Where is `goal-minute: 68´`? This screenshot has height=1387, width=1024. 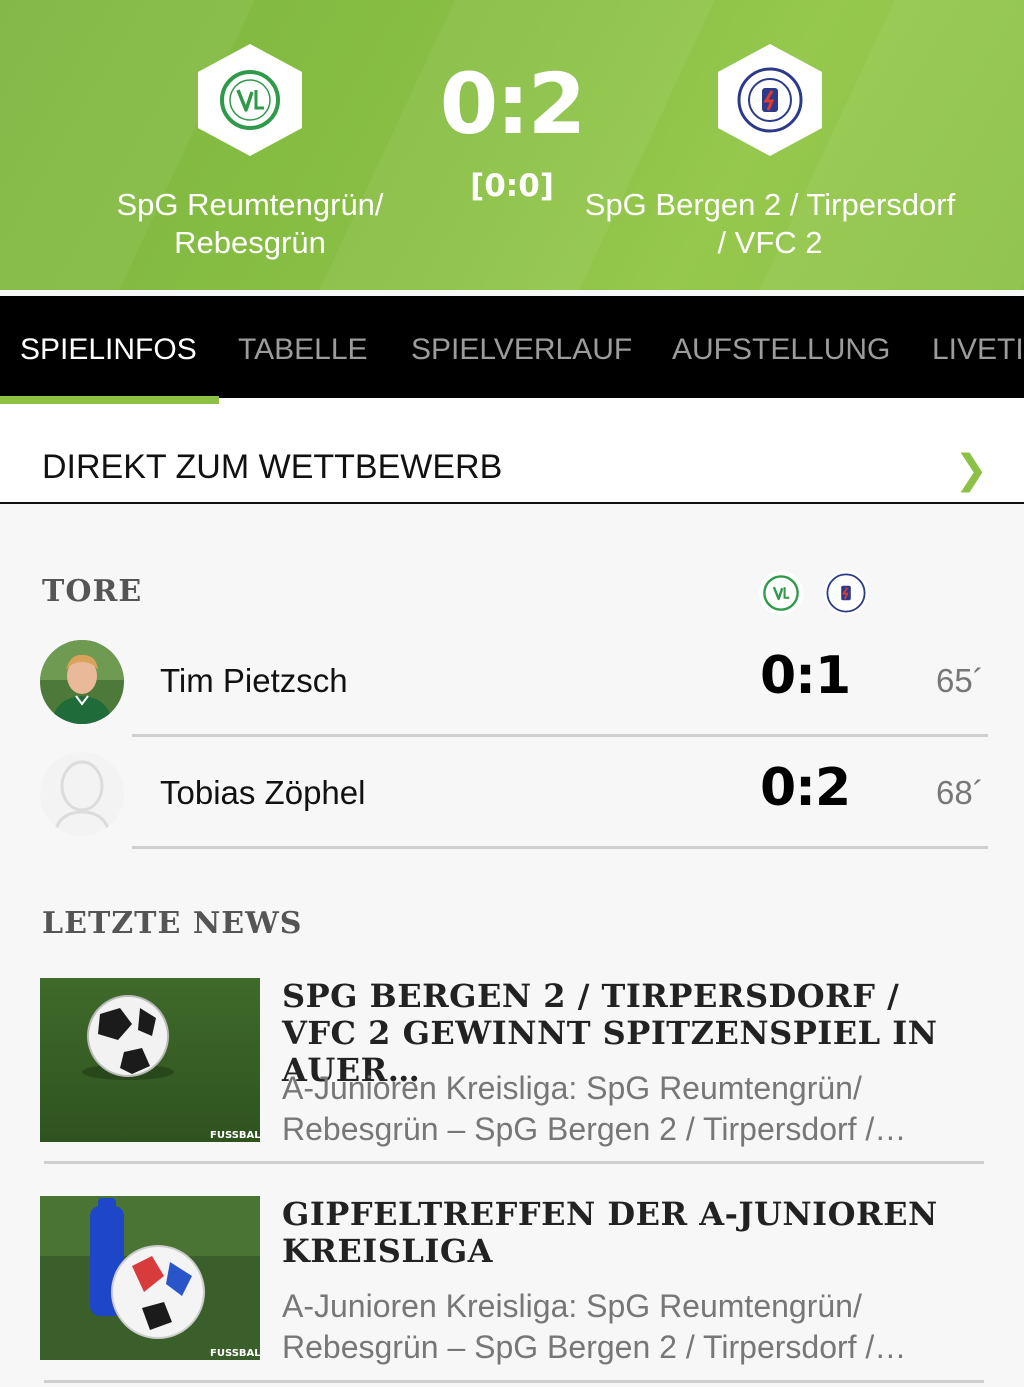
goal-minute: 68´ is located at coordinates (960, 792).